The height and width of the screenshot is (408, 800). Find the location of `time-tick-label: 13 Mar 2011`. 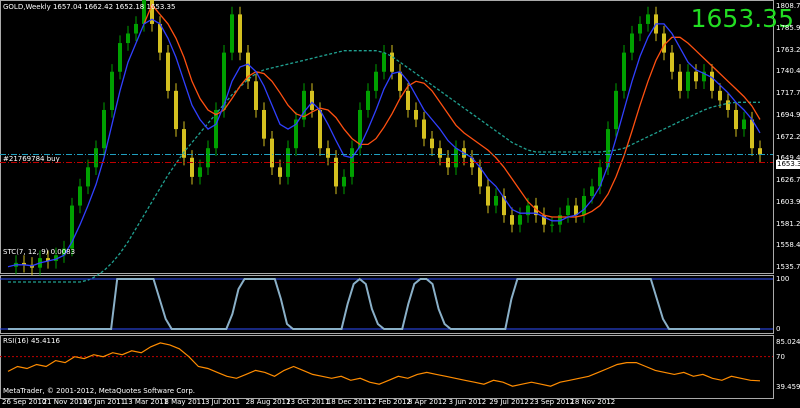

time-tick-label: 13 Mar 2011 is located at coordinates (146, 402).